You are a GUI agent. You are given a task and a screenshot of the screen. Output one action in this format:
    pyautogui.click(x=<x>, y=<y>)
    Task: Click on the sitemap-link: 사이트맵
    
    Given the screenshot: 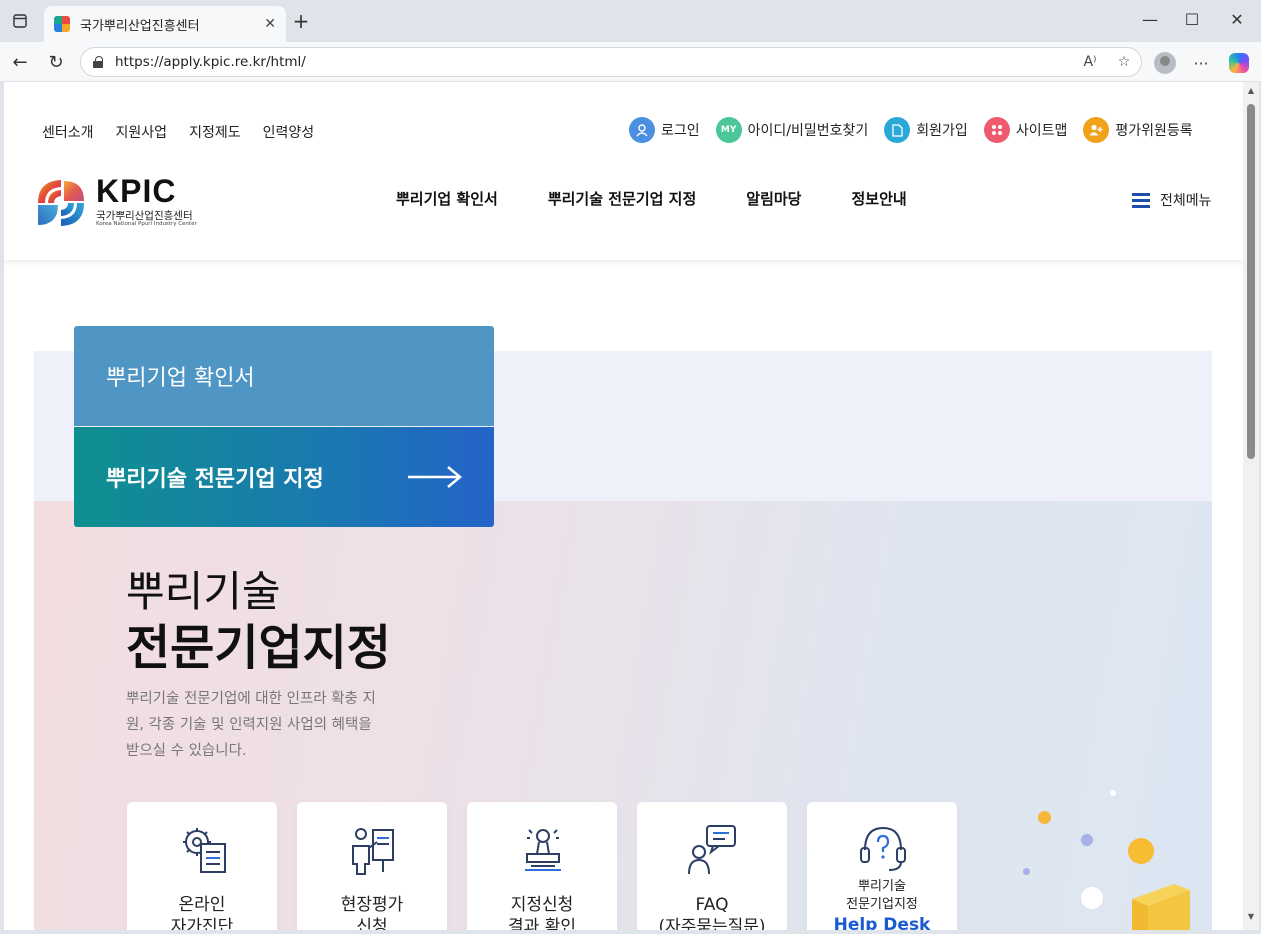 What is the action you would take?
    pyautogui.click(x=1025, y=130)
    